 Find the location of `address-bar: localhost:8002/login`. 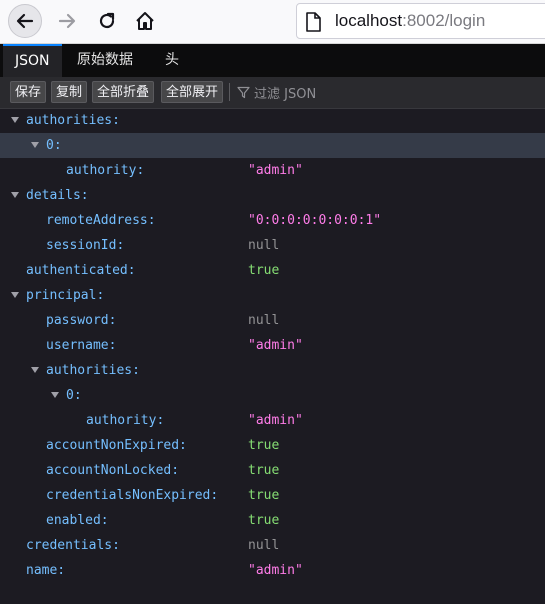

address-bar: localhost:8002/login is located at coordinates (420, 21).